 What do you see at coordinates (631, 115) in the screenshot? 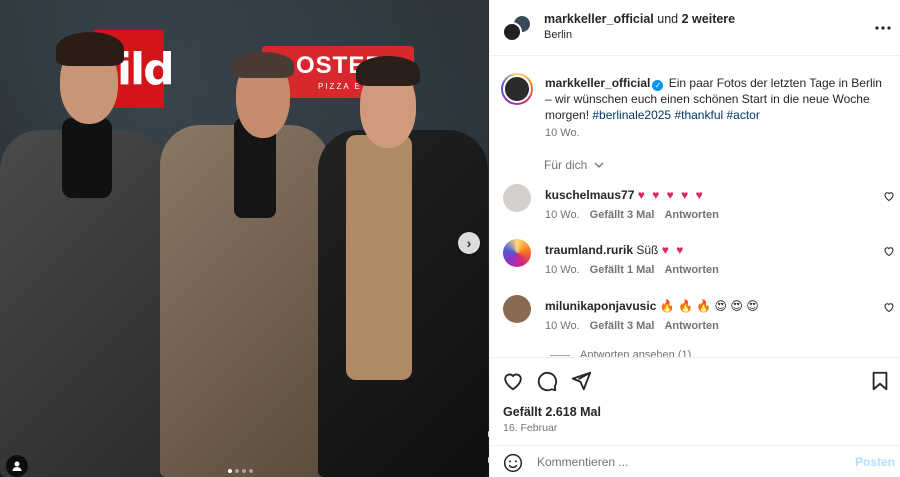
I see `hashtag-link: #berlinale2025` at bounding box center [631, 115].